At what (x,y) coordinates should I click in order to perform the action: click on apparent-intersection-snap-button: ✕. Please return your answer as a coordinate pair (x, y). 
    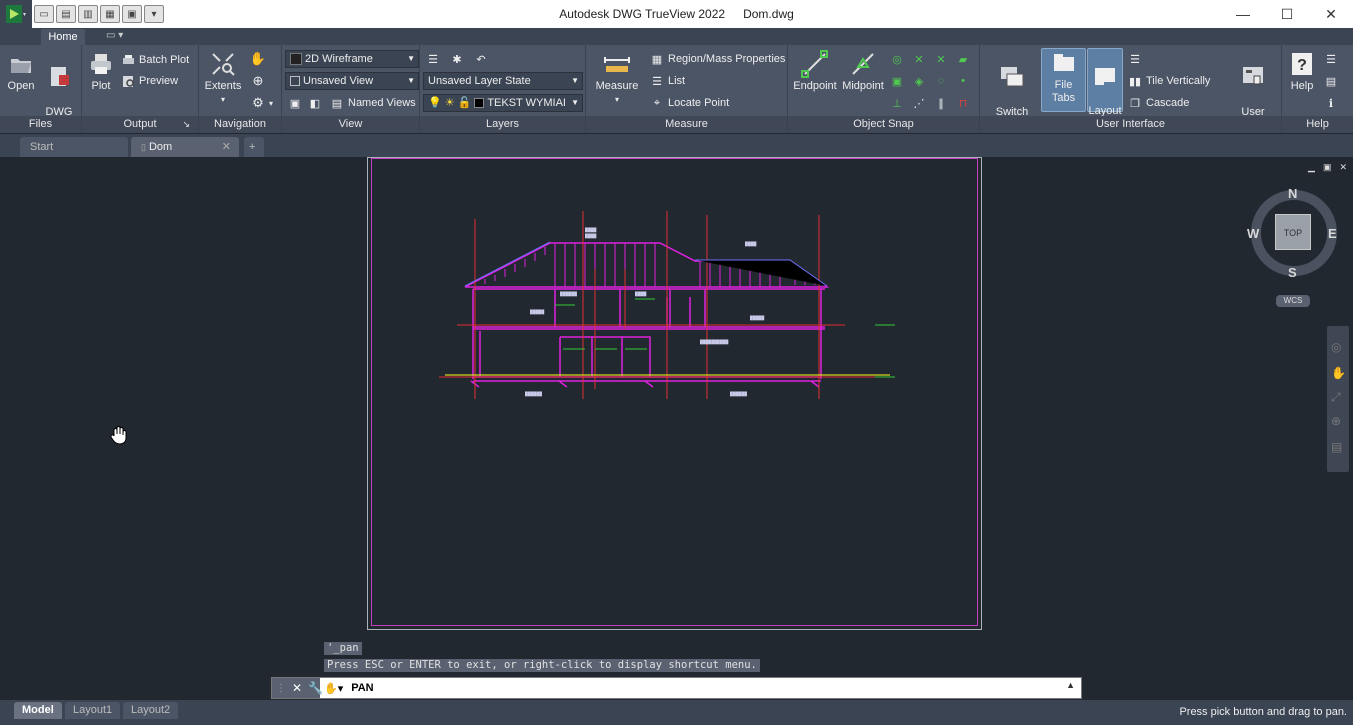
    Looking at the image, I should click on (941, 59).